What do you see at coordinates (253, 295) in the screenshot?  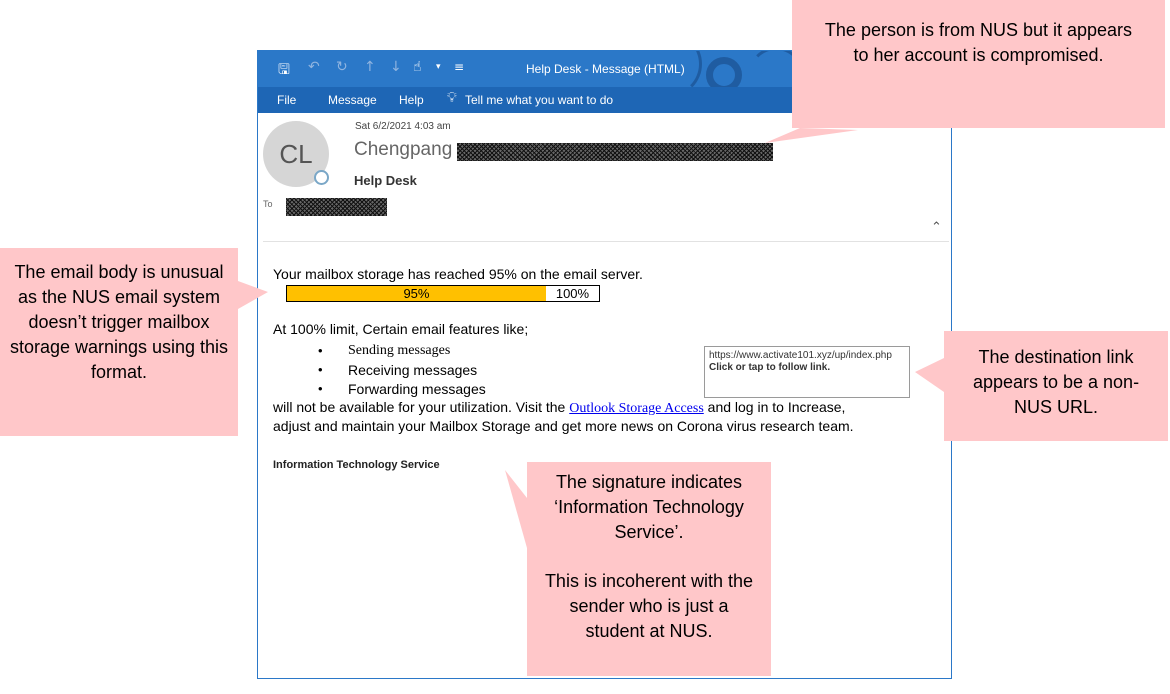 I see `pointer-left` at bounding box center [253, 295].